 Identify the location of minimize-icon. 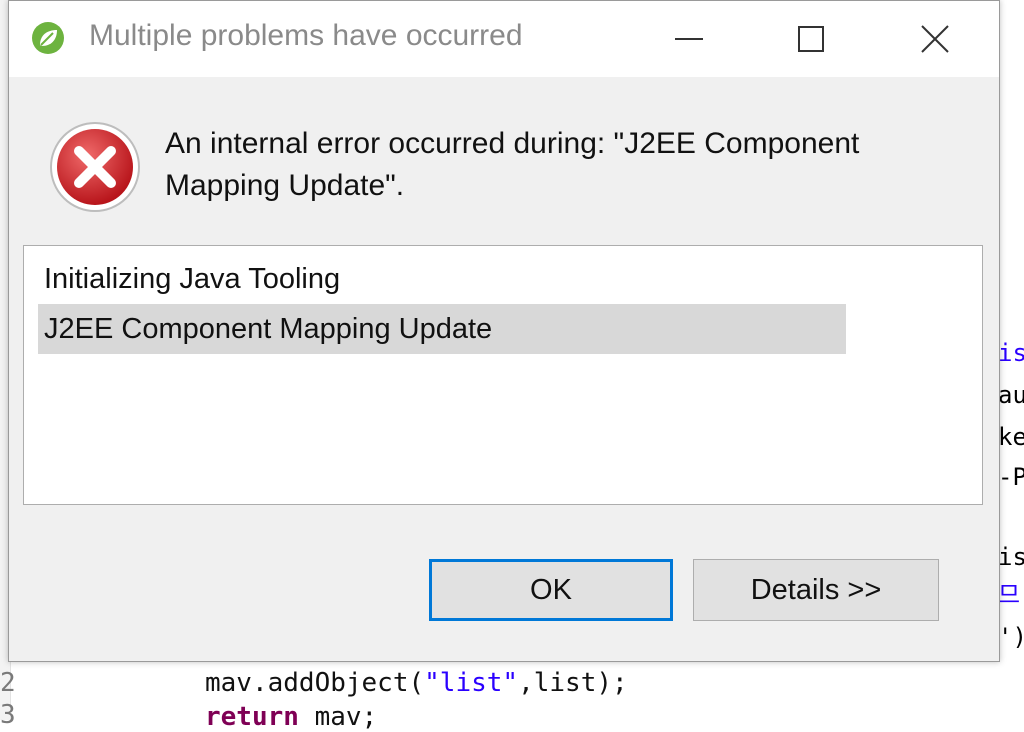
(689, 39).